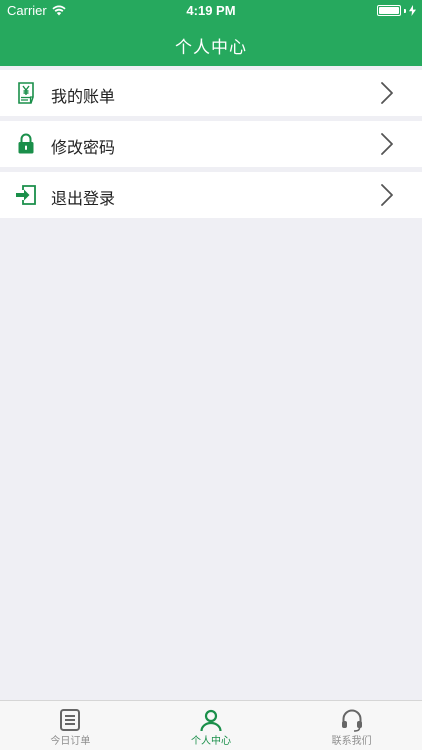  I want to click on battery-indicator, so click(396, 10).